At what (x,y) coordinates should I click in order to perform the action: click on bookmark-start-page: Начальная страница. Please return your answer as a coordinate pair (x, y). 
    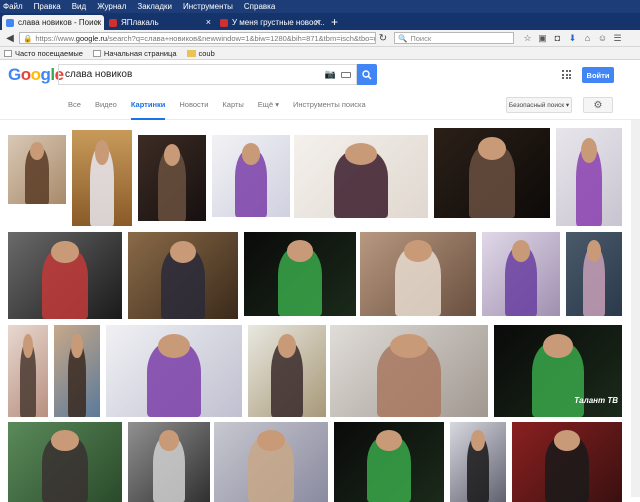
    Looking at the image, I should click on (134, 53).